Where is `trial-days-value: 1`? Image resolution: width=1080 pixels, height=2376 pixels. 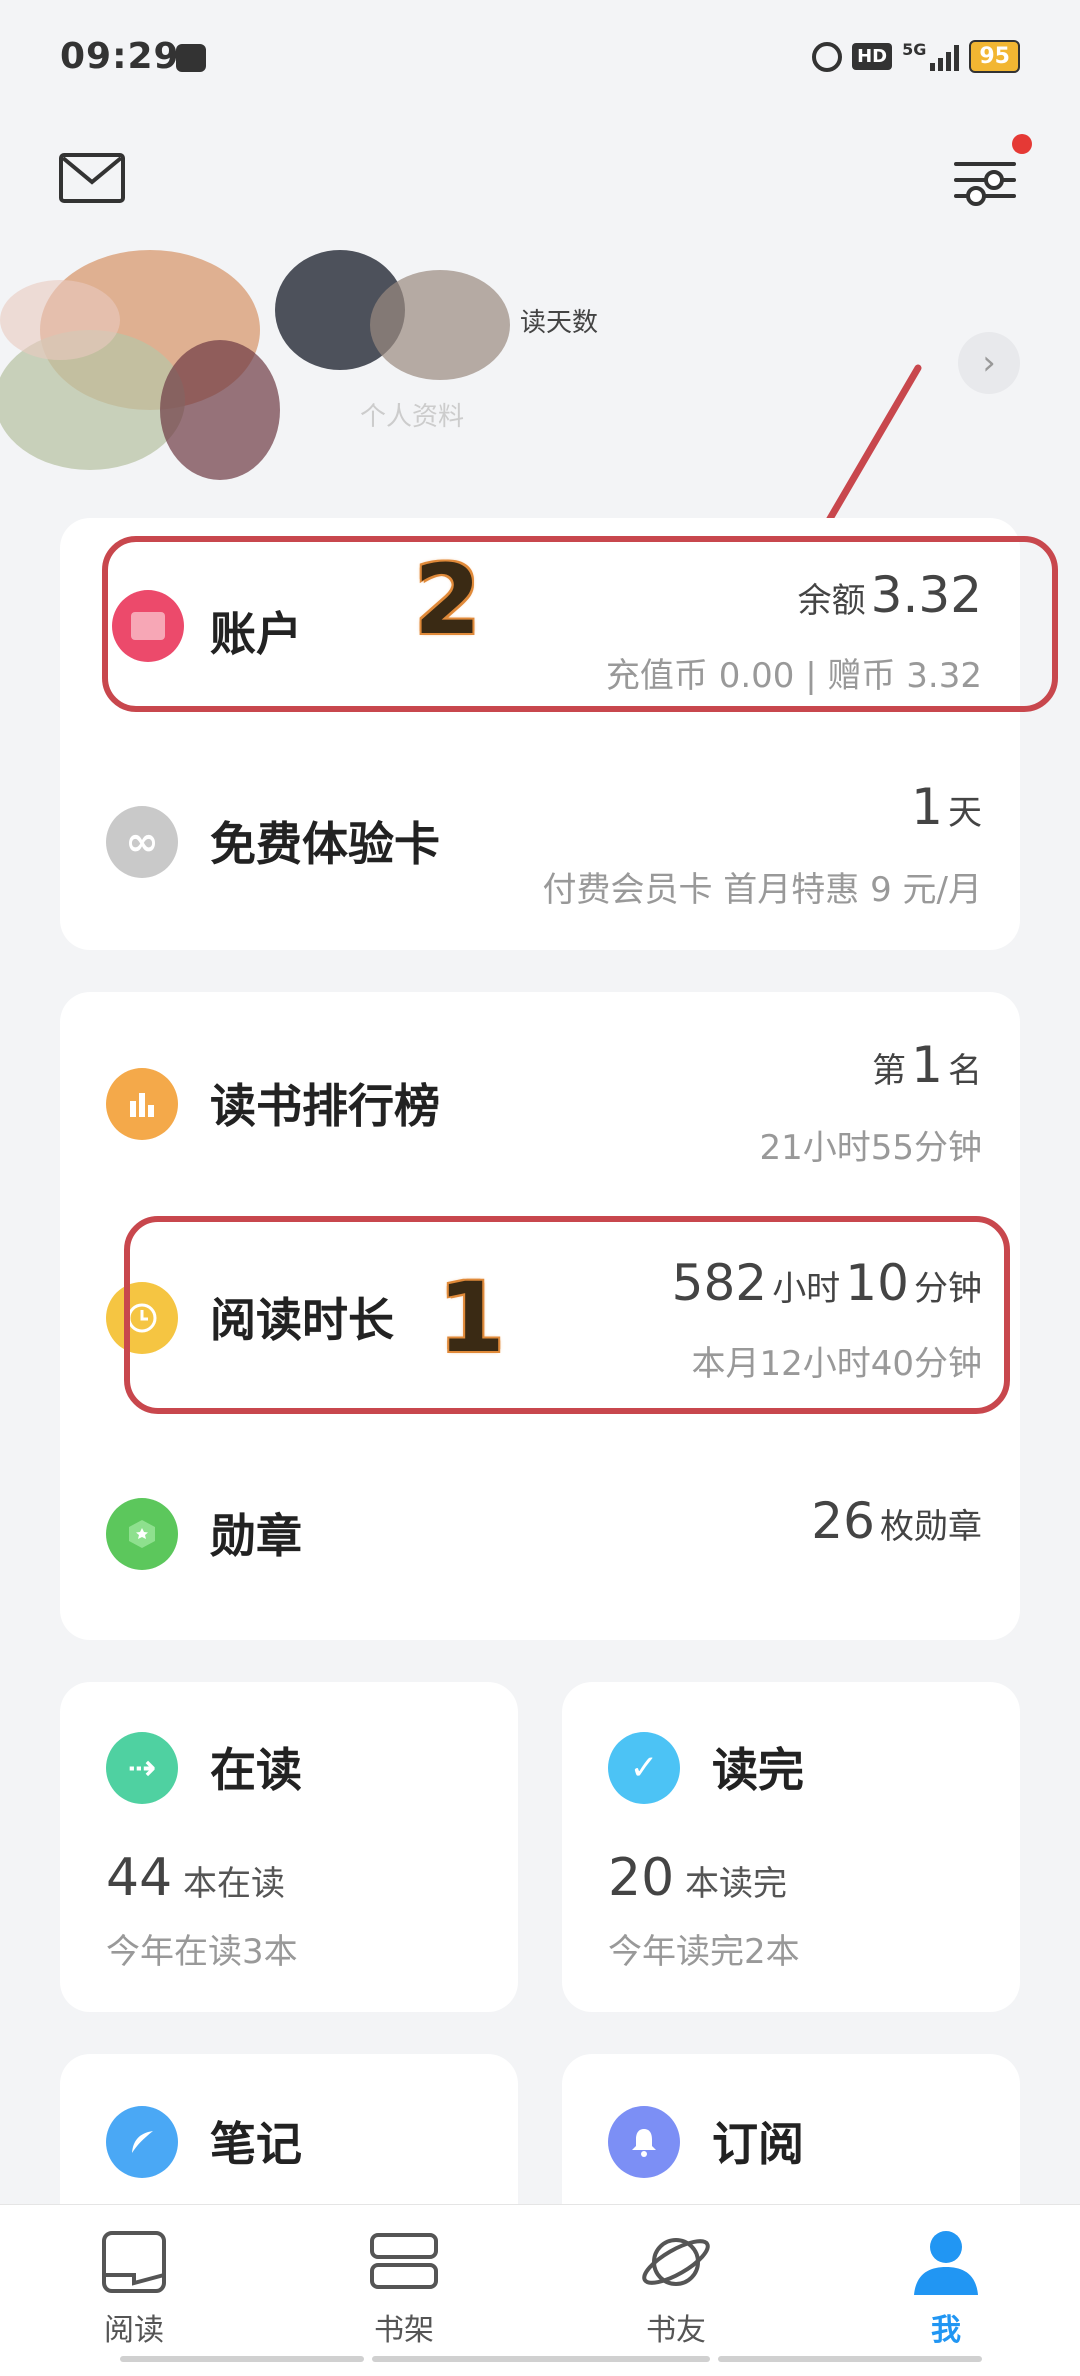
trial-days-value: 1 is located at coordinates (927, 807).